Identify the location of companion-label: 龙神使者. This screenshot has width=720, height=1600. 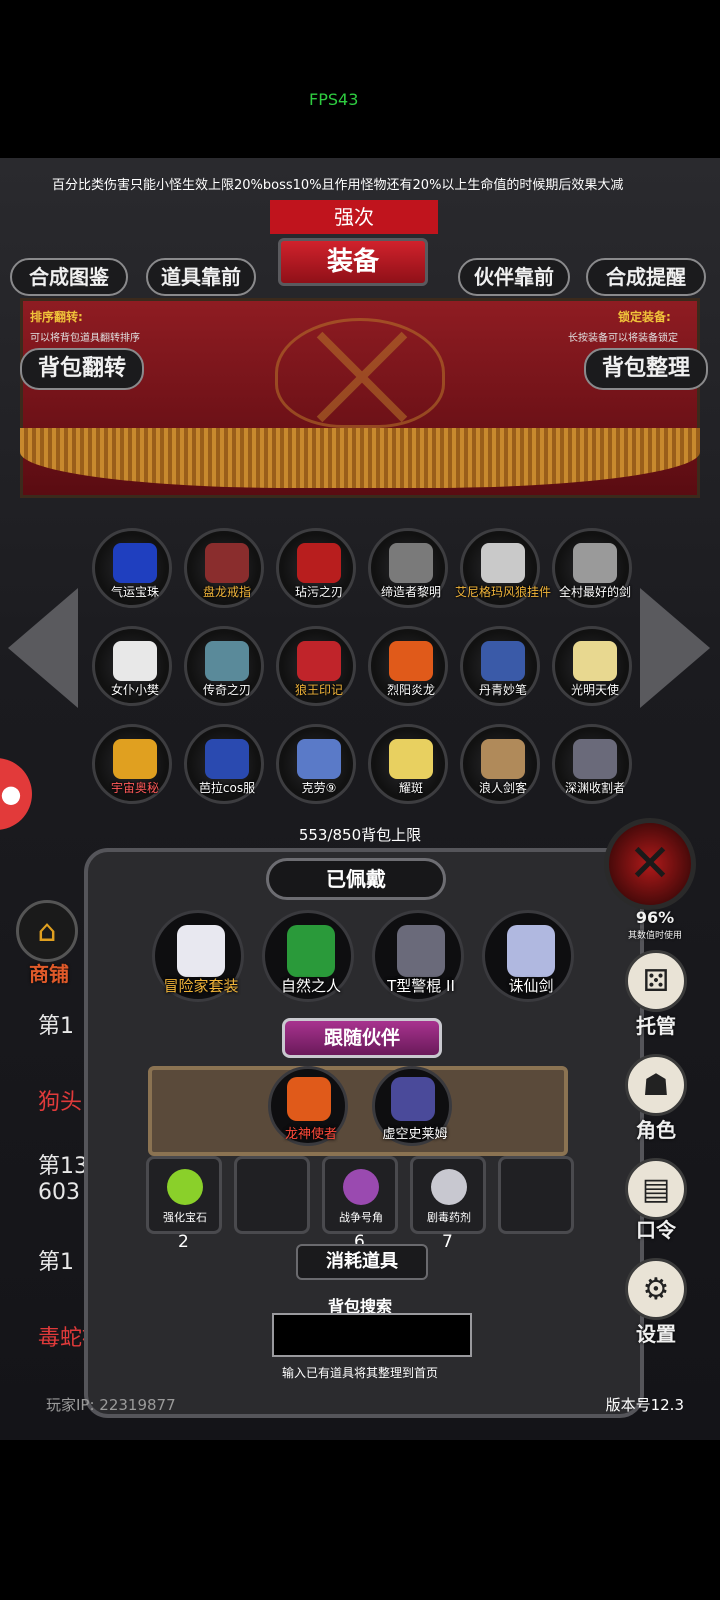
(310, 1134).